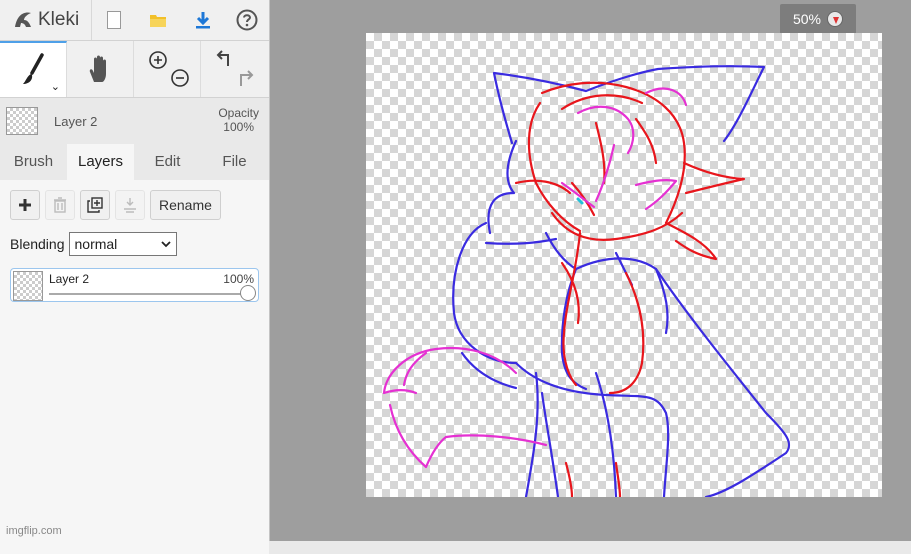 The height and width of the screenshot is (554, 911). I want to click on blending-row: Blending normal, so click(134, 238).